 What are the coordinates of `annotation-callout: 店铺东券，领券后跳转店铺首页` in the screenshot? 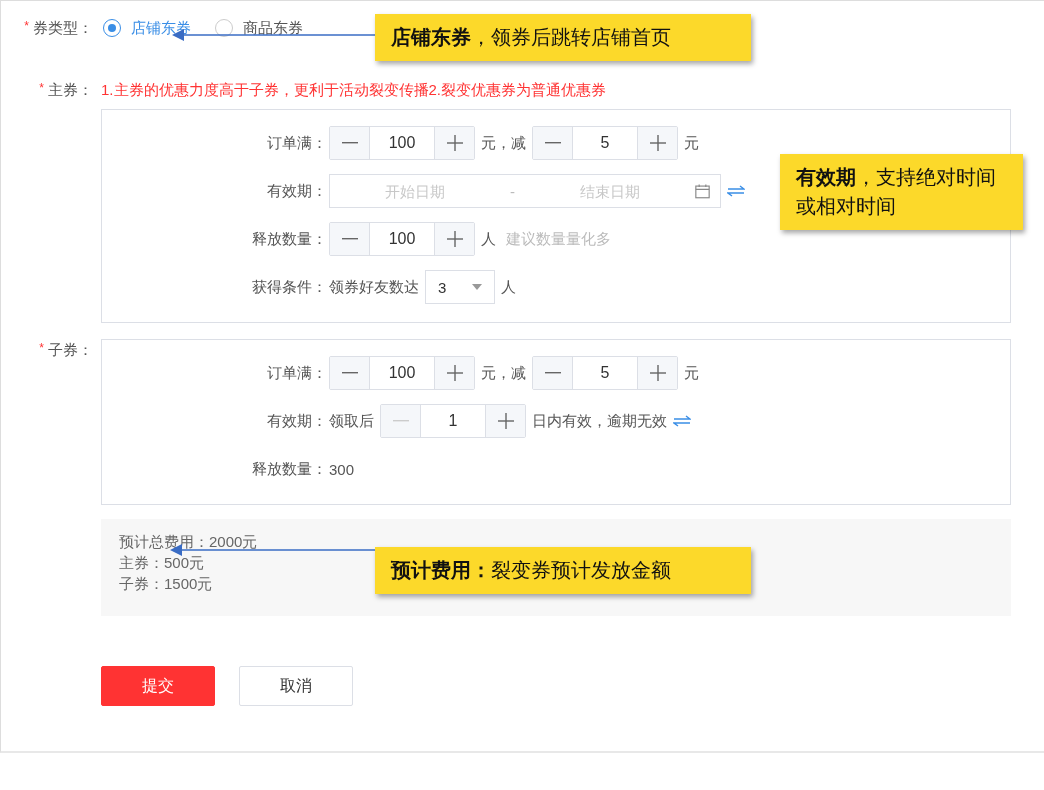 It's located at (563, 37).